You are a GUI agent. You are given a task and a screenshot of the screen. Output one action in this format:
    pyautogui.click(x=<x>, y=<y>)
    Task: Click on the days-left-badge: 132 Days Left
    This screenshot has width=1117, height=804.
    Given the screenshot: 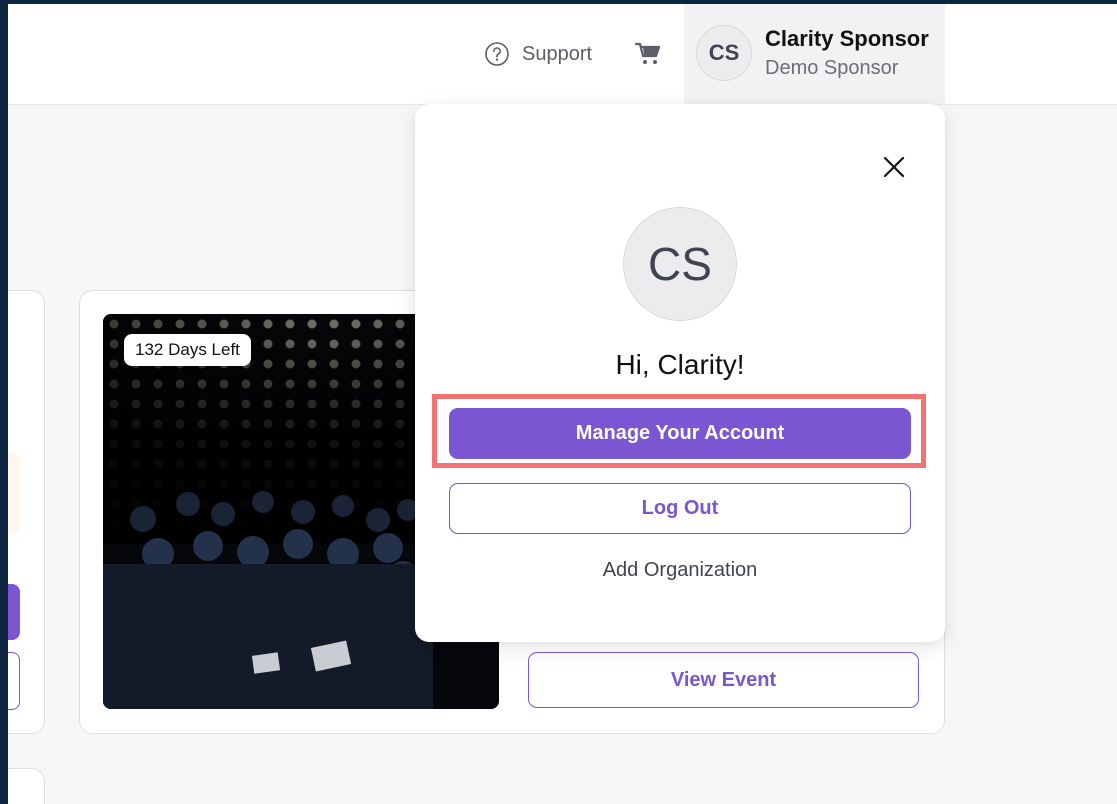 What is the action you would take?
    pyautogui.click(x=187, y=350)
    